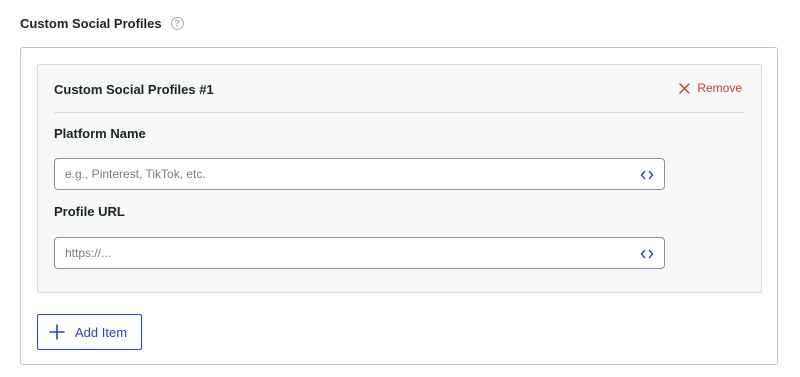  Describe the element at coordinates (101, 332) in the screenshot. I see `add-item-label: Add Item` at that location.